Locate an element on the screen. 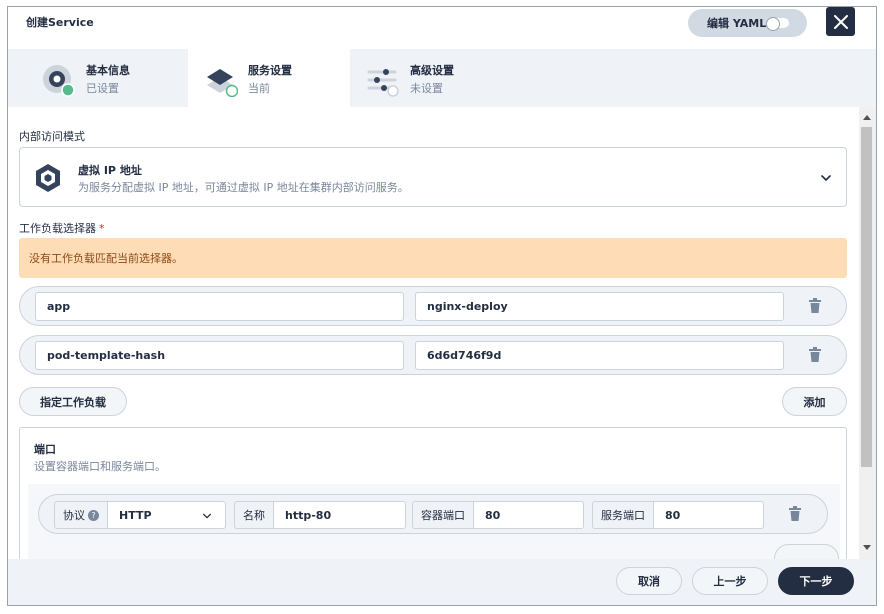  protocol-select: HTTP is located at coordinates (166, 515).